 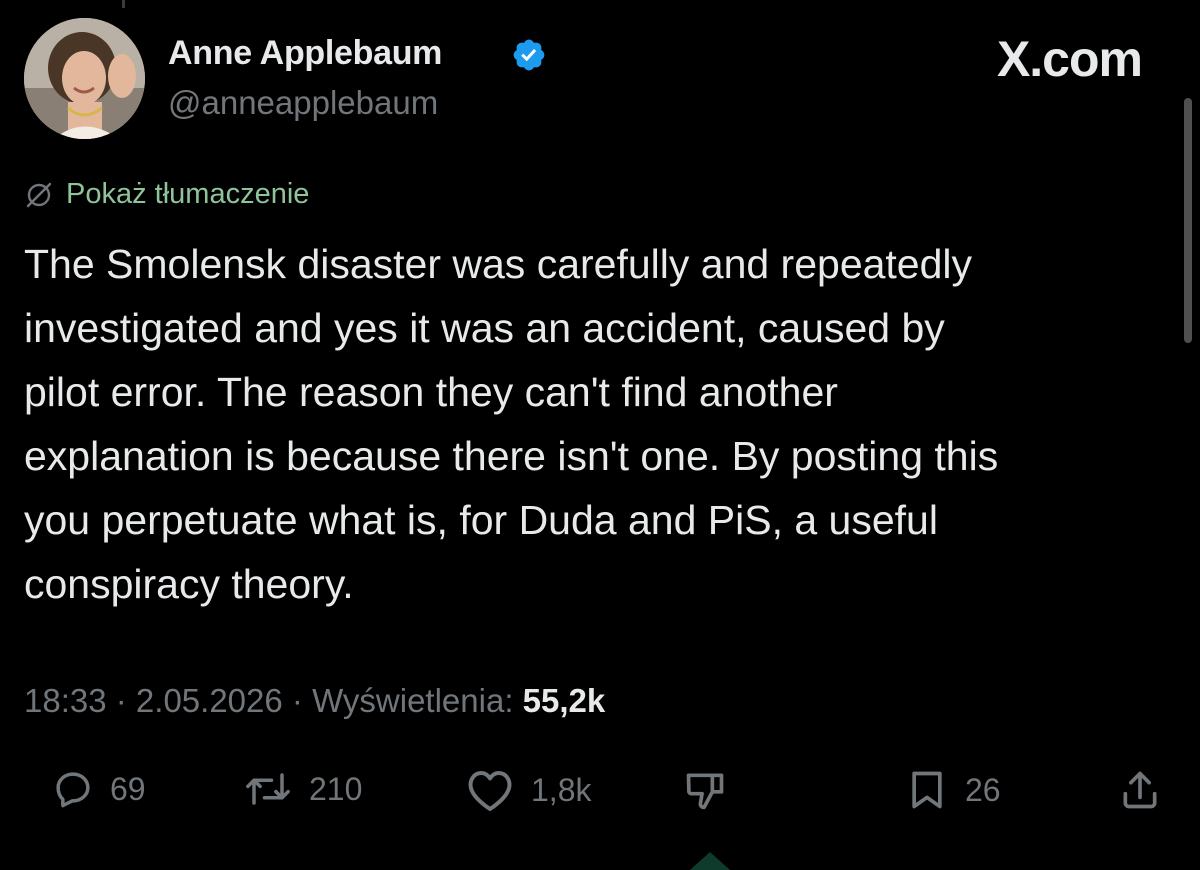 I want to click on reply-icon, so click(x=73, y=790).